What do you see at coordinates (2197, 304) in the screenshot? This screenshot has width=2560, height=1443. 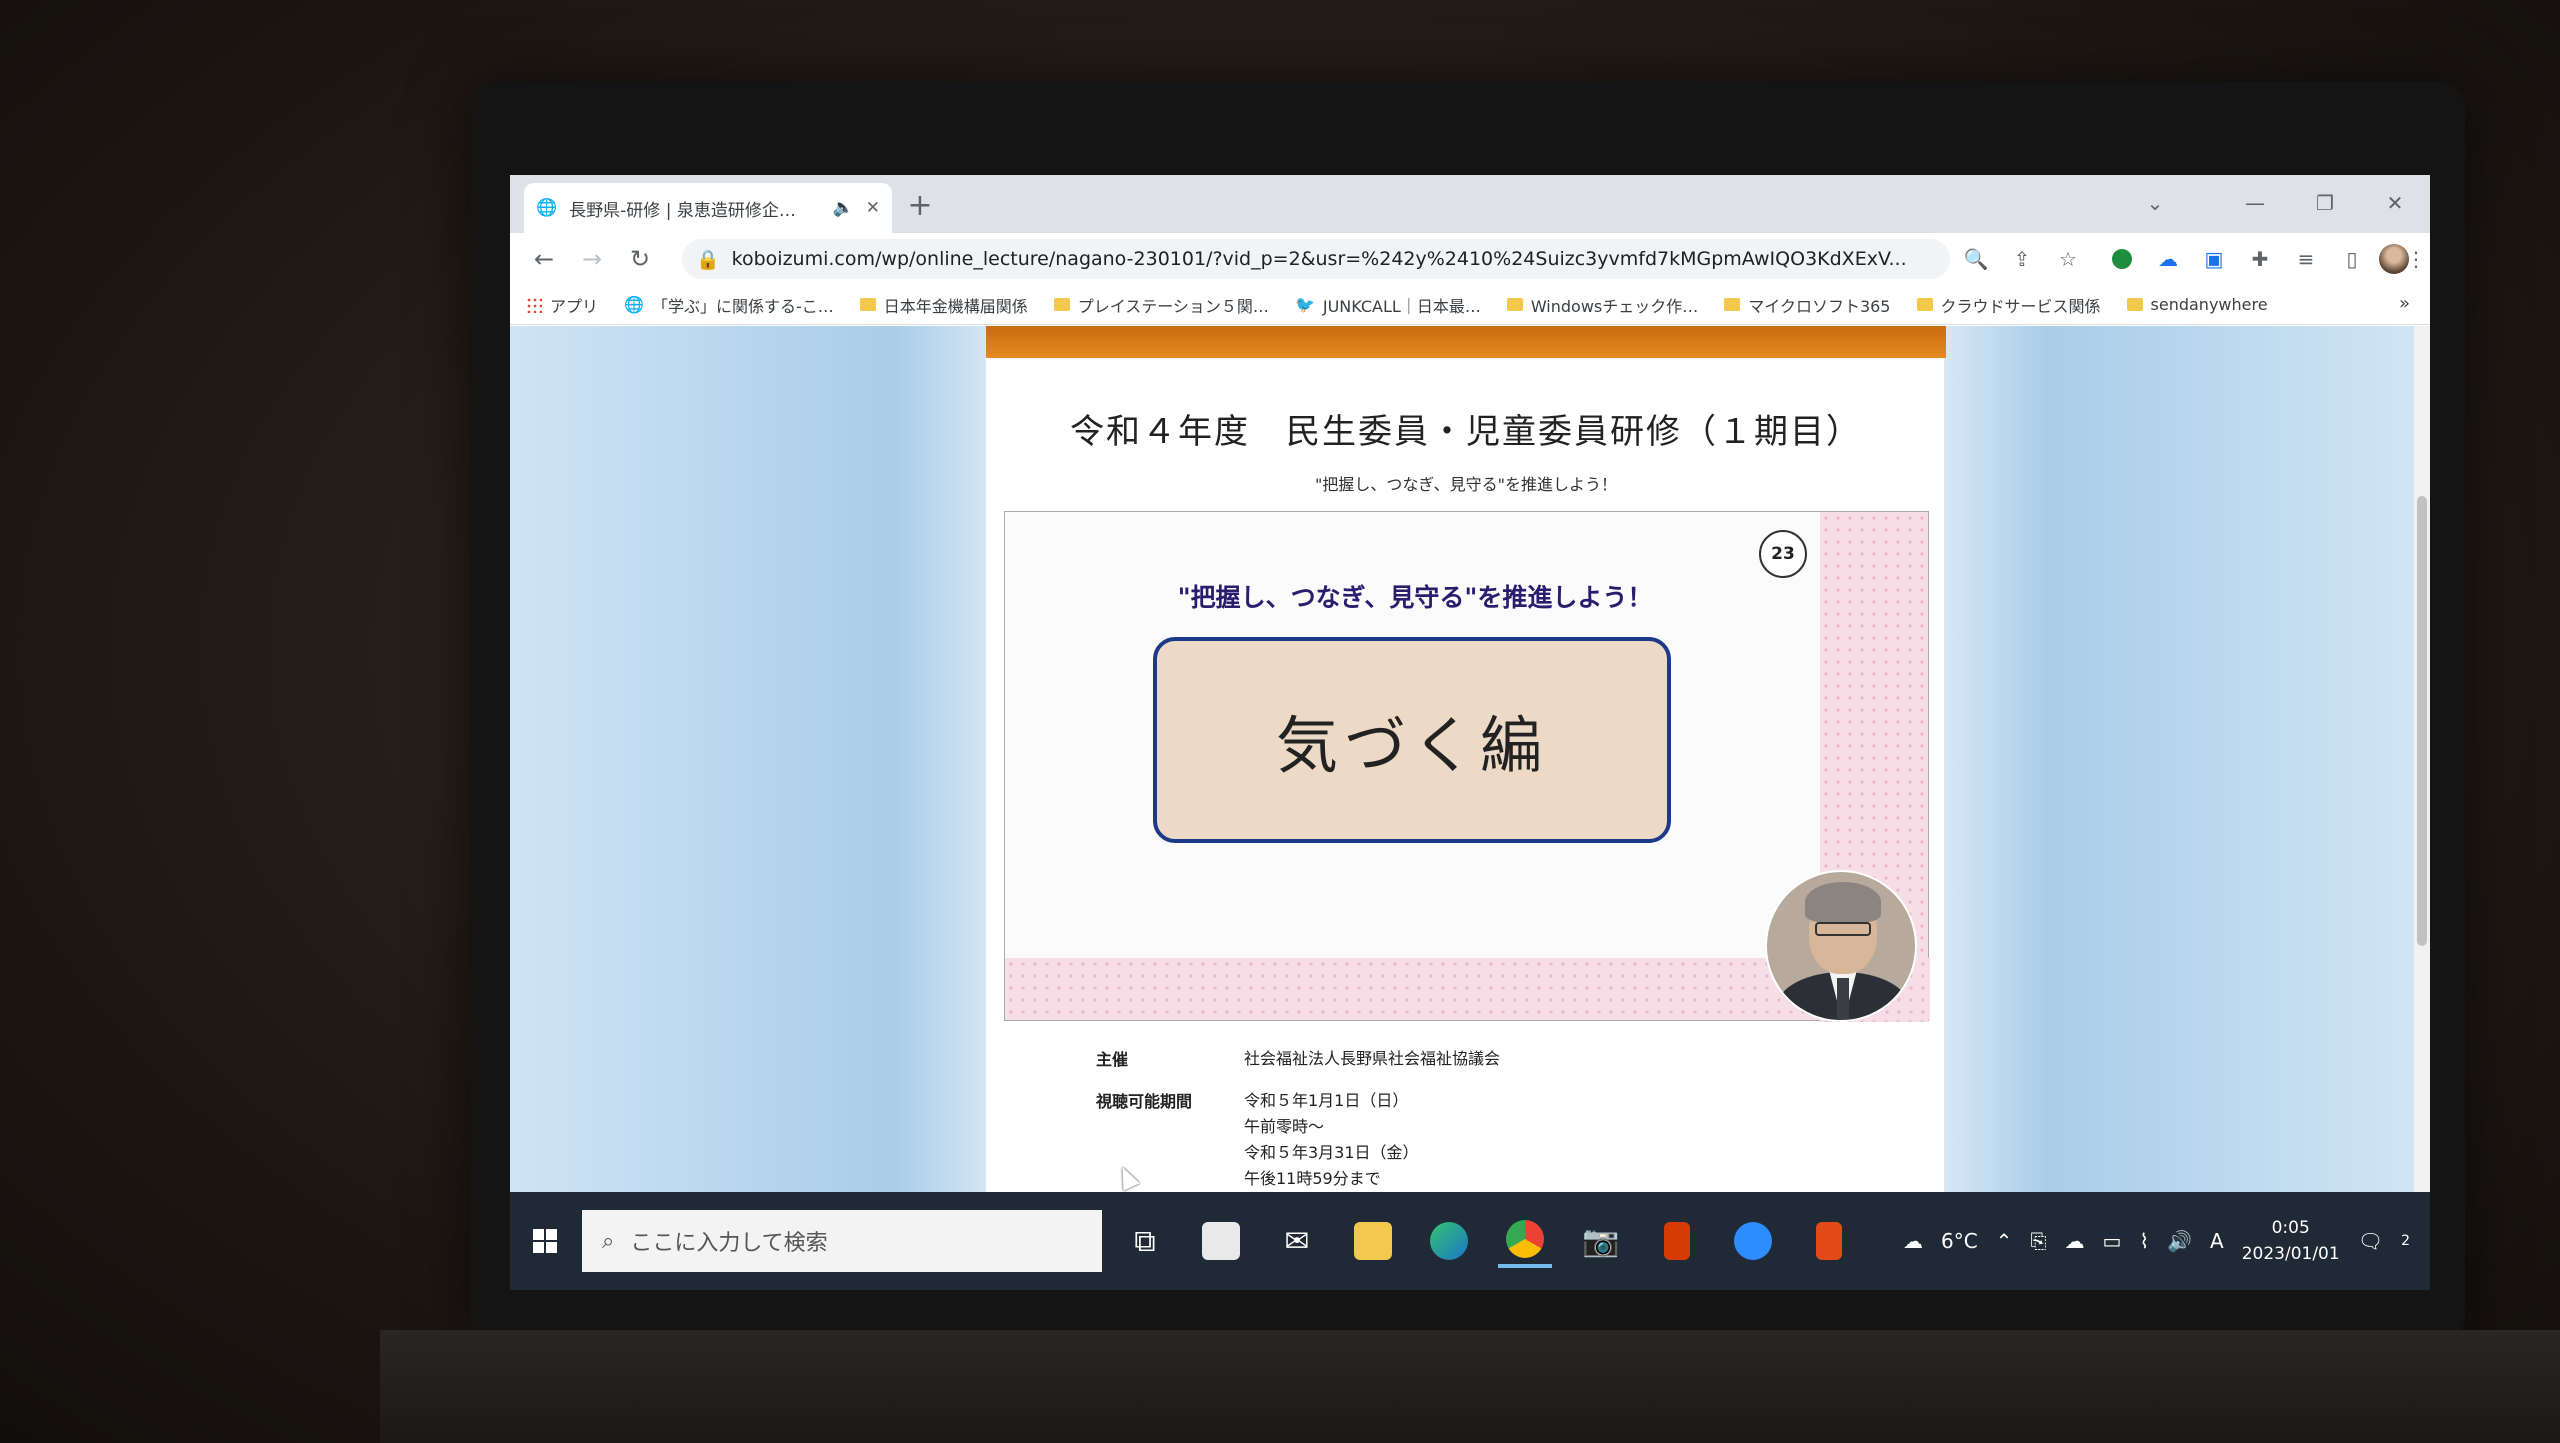 I see `bookmark-sendanywhere: sendanywhere` at bounding box center [2197, 304].